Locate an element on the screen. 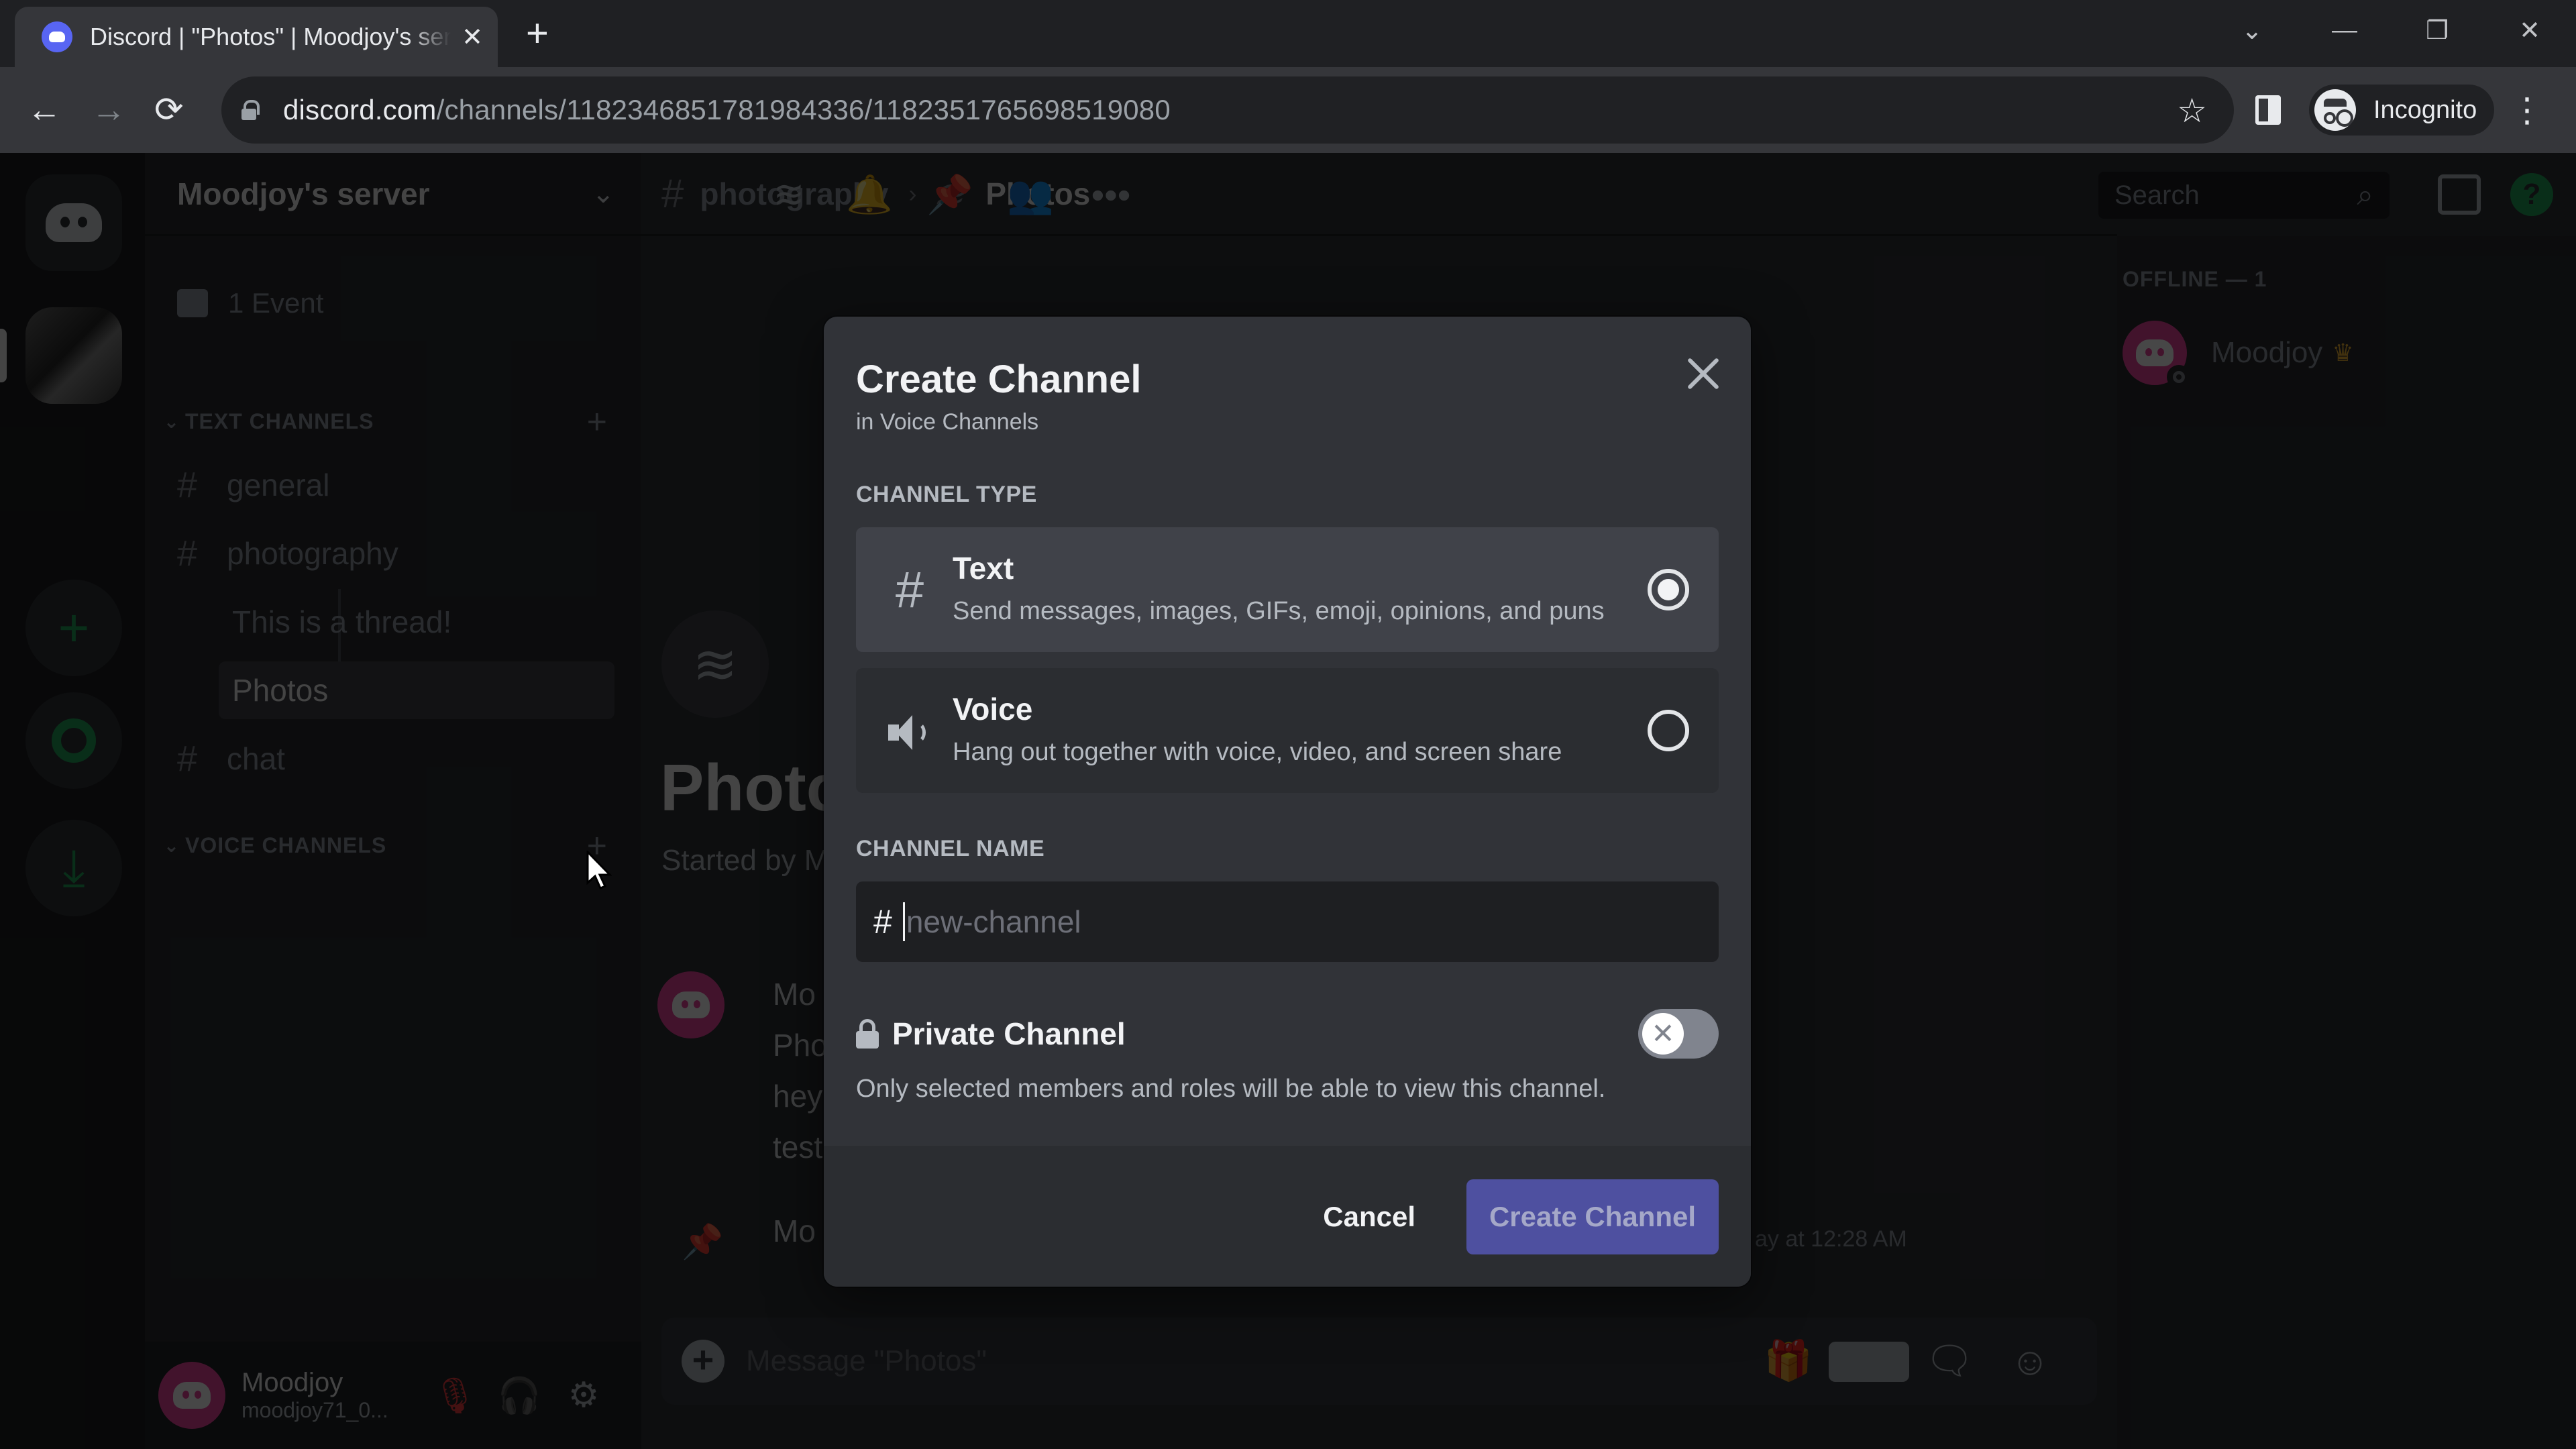 The height and width of the screenshot is (1449, 2576). toggle-off-x-icon: ✕ is located at coordinates (1663, 1034).